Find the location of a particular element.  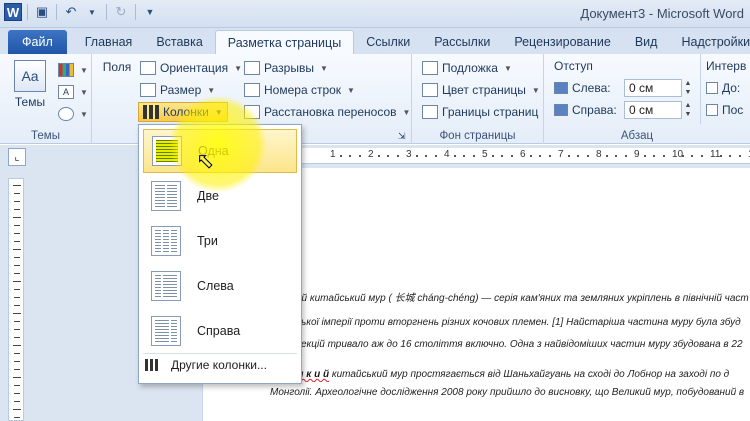

hyphenation-button: Расстановка переносов ▼ is located at coordinates (327, 112).